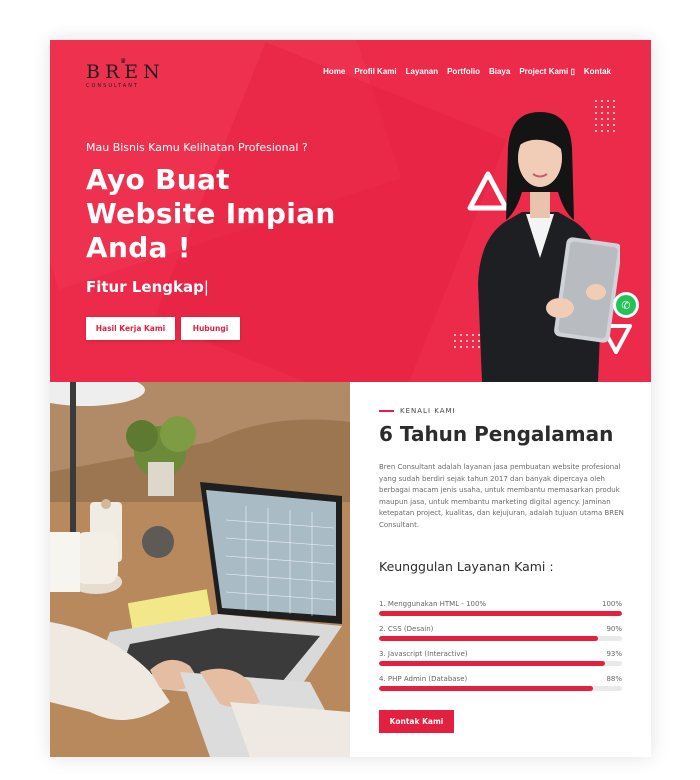 The image size is (700, 780). I want to click on skills-title: Keunggulan Layanan Kami :, so click(466, 566).